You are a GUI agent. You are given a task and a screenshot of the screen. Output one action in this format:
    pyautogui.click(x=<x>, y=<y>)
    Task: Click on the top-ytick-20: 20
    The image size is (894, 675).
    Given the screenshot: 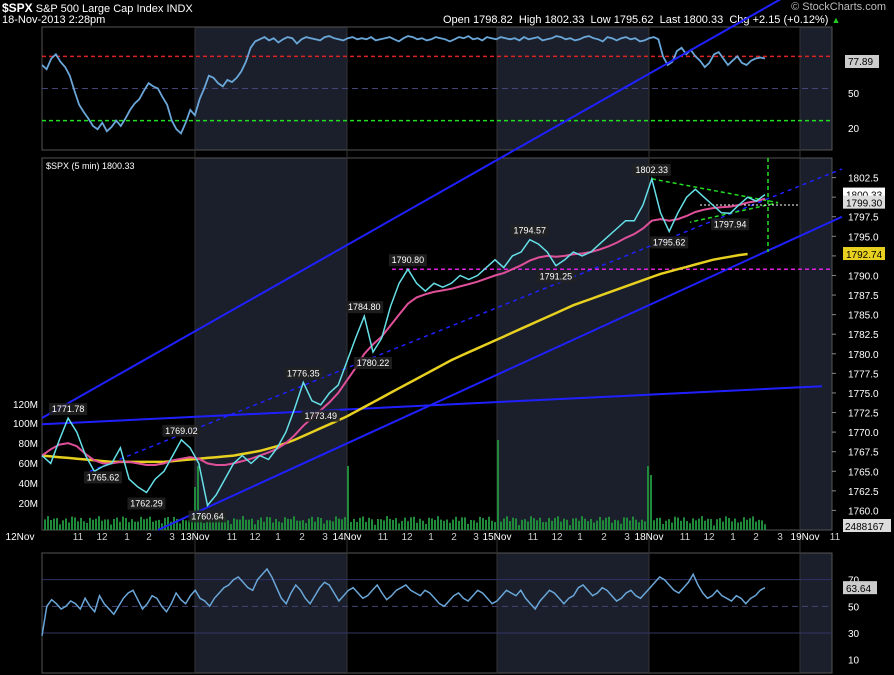 What is the action you would take?
    pyautogui.click(x=854, y=129)
    